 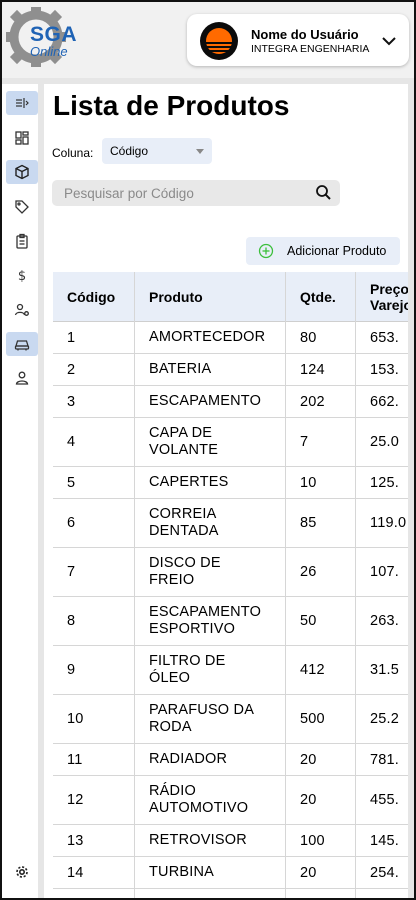 I want to click on cell-preco-varejo: 153., so click(x=382, y=369).